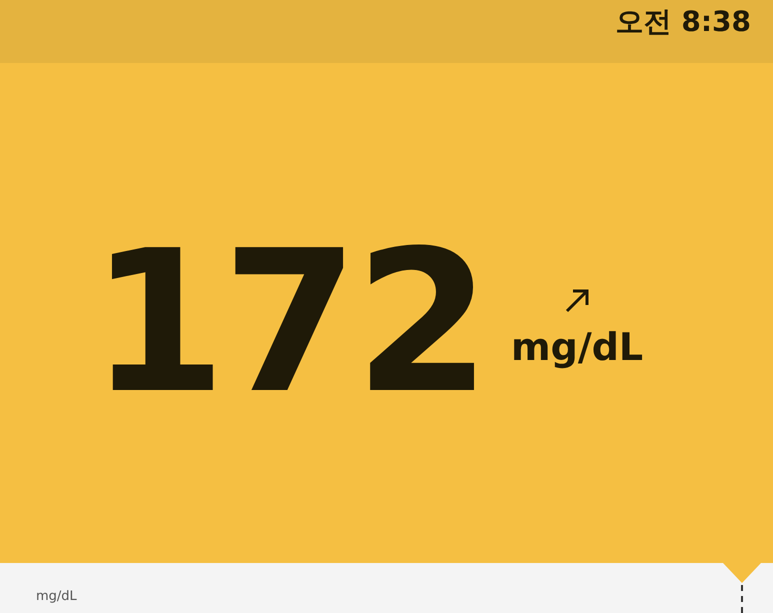  What do you see at coordinates (577, 347) in the screenshot?
I see `glucose-unit: mg/dL` at bounding box center [577, 347].